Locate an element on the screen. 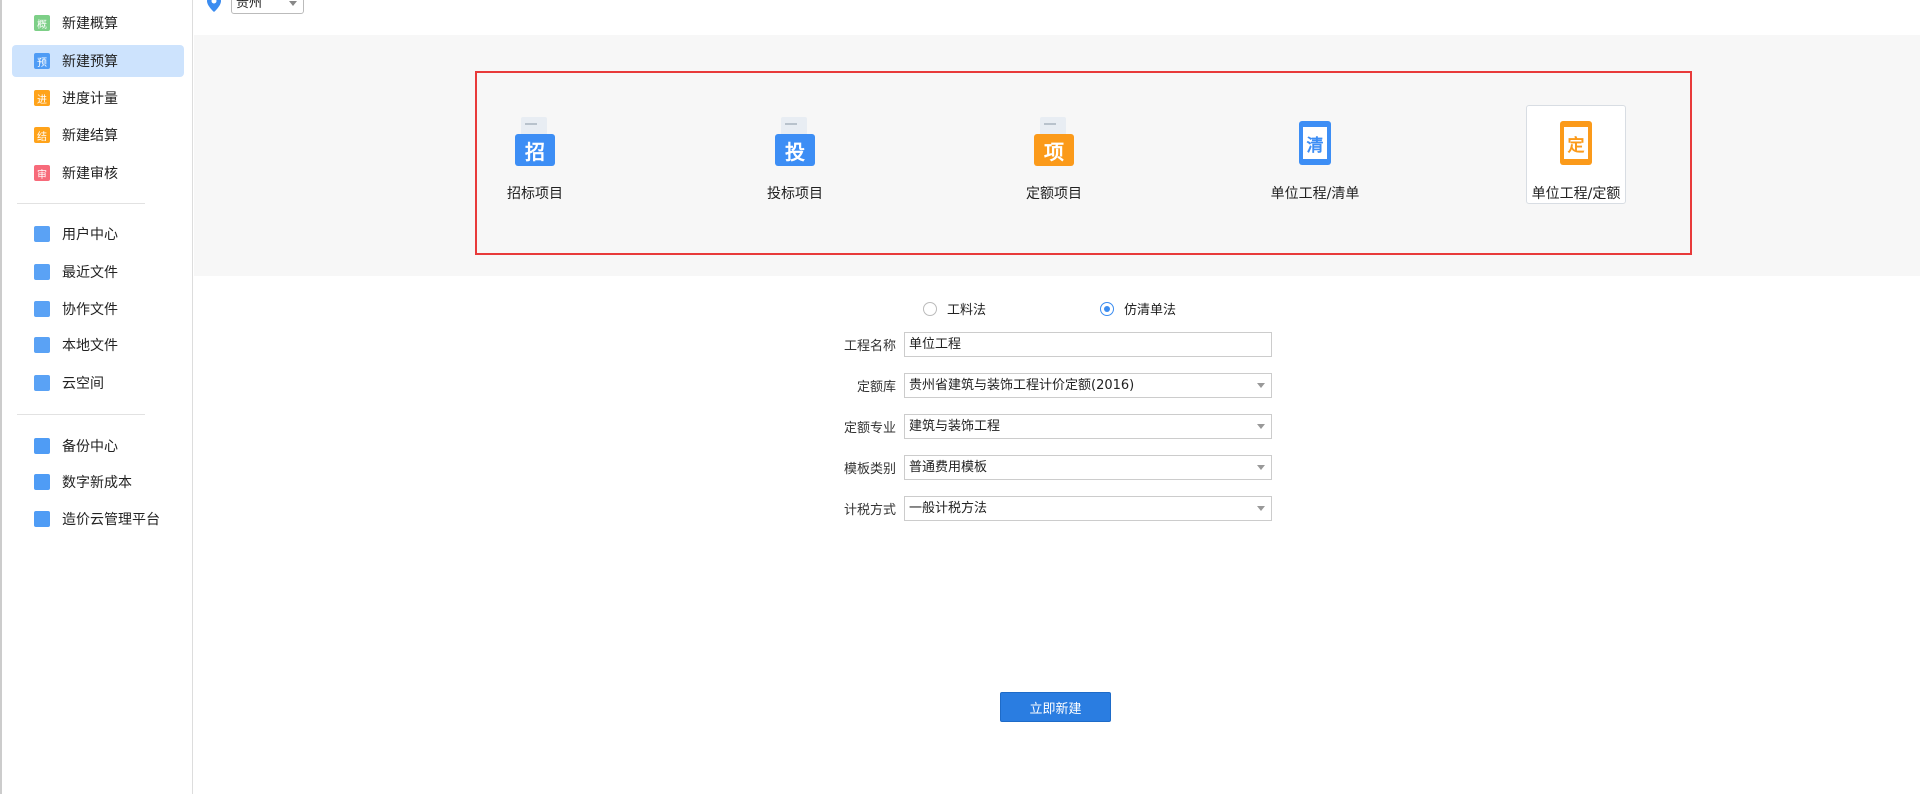 The image size is (1920, 794). recent-file-icon is located at coordinates (42, 272).